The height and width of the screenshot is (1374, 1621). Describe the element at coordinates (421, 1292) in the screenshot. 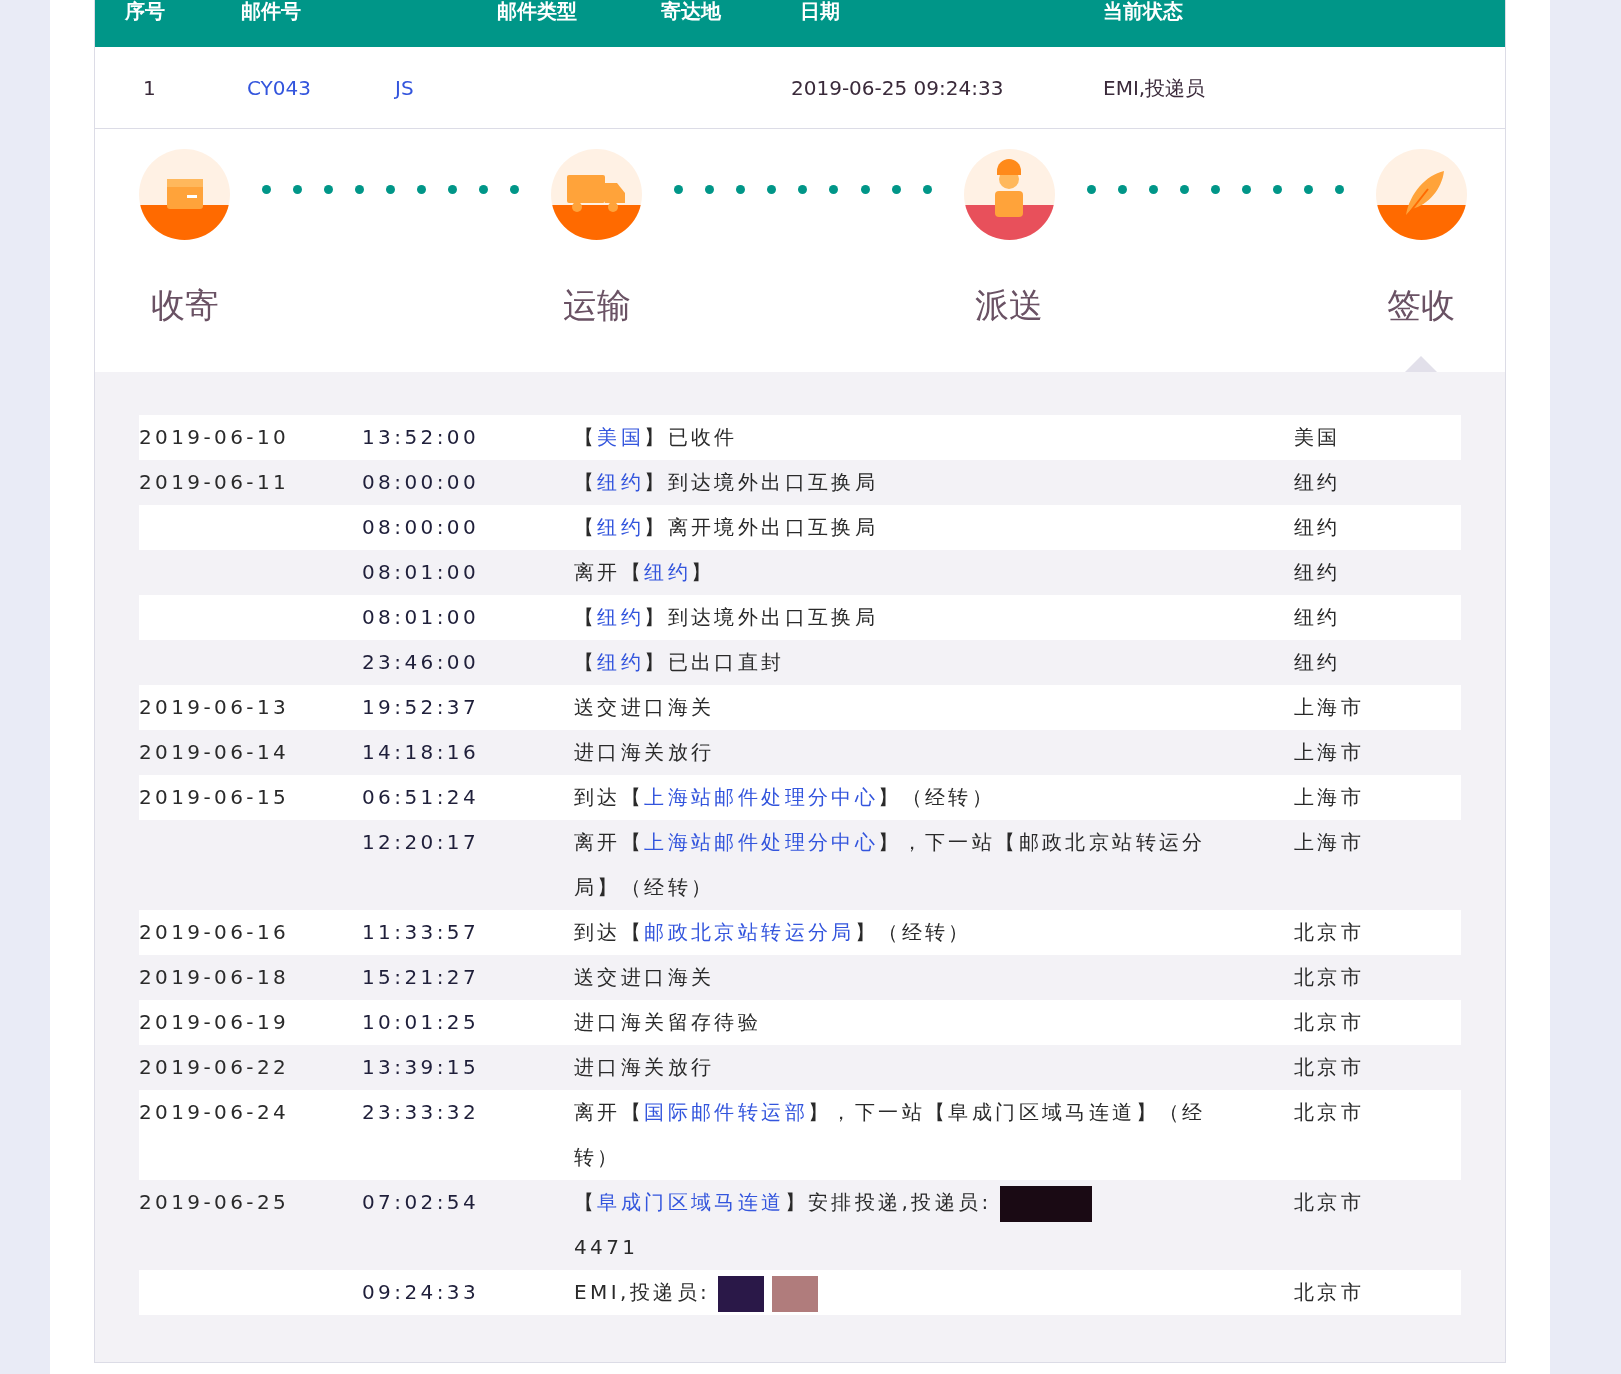

I see `event-time: 09:24:33` at that location.